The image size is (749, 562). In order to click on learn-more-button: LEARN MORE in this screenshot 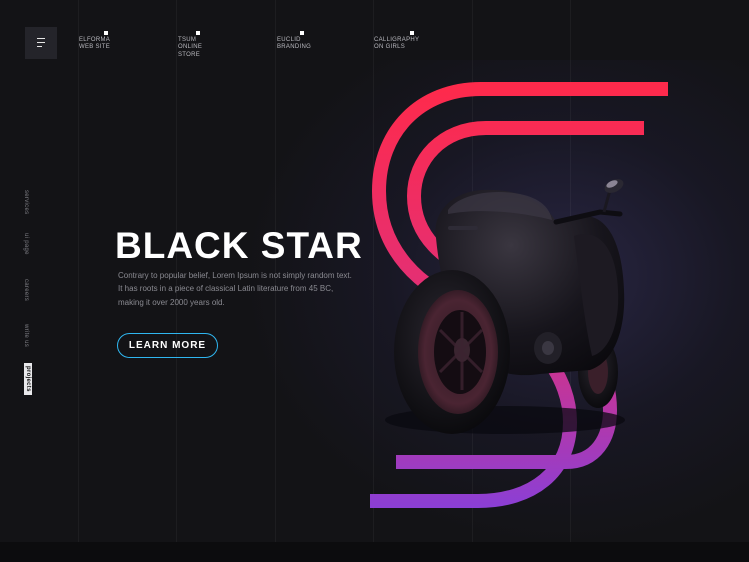, I will do `click(167, 345)`.